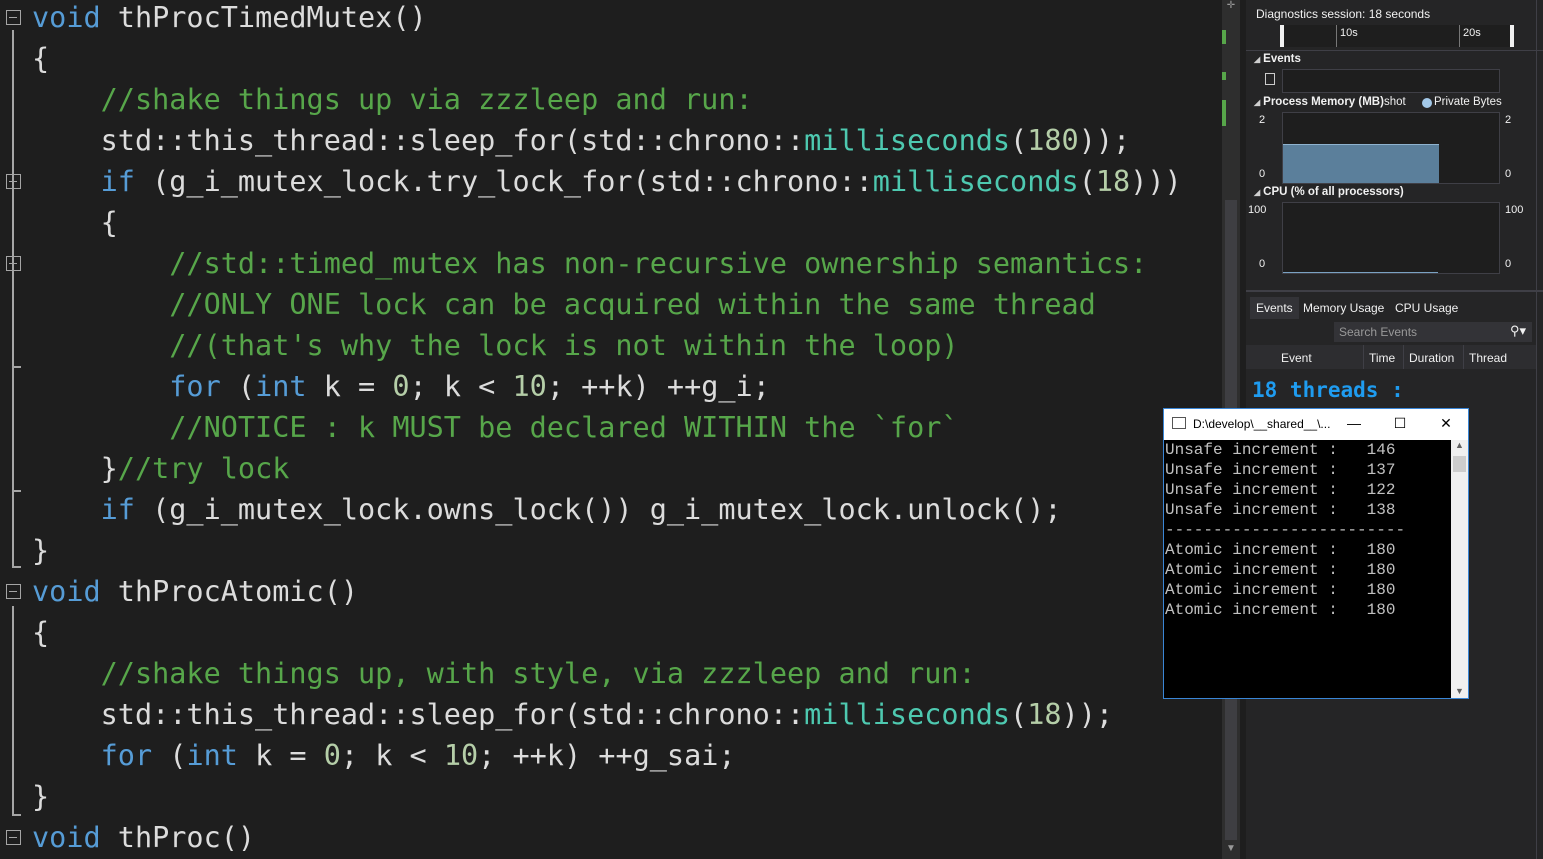 The height and width of the screenshot is (859, 1543). I want to click on code-number: 180, so click(1053, 140).